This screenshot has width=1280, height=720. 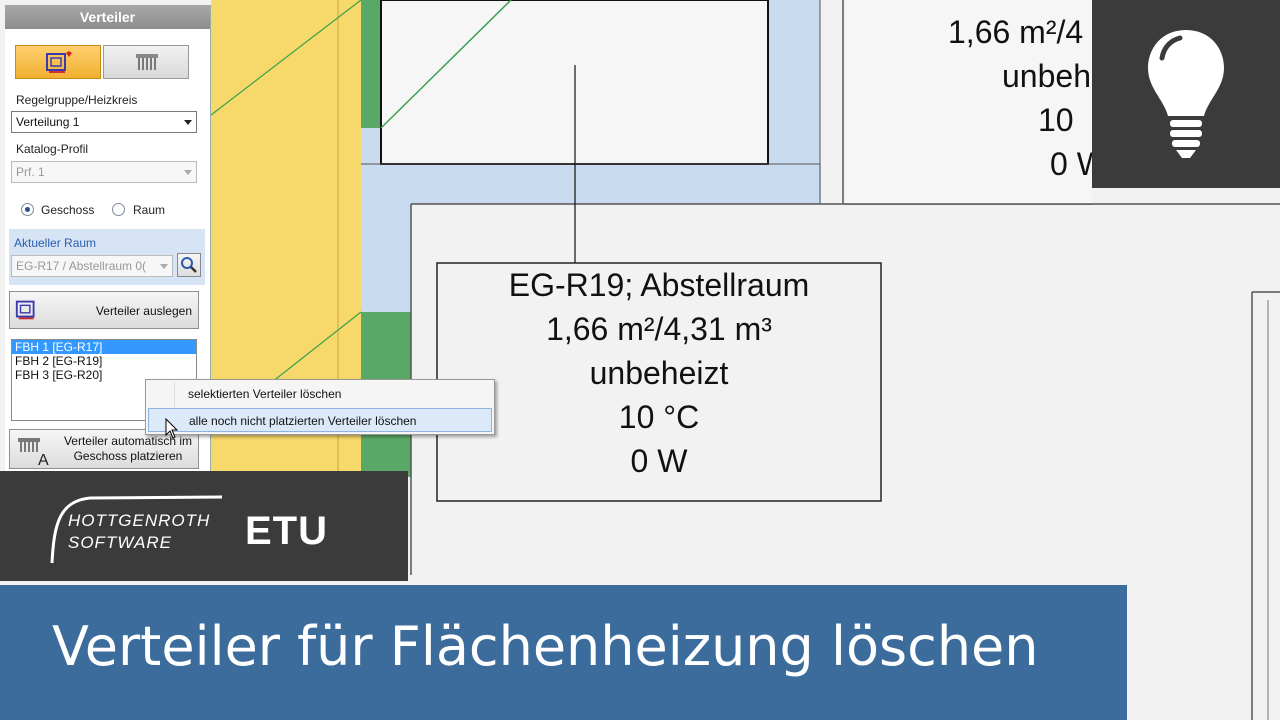 I want to click on video-title: Verteiler für Flächenheizung löschen, so click(x=545, y=646).